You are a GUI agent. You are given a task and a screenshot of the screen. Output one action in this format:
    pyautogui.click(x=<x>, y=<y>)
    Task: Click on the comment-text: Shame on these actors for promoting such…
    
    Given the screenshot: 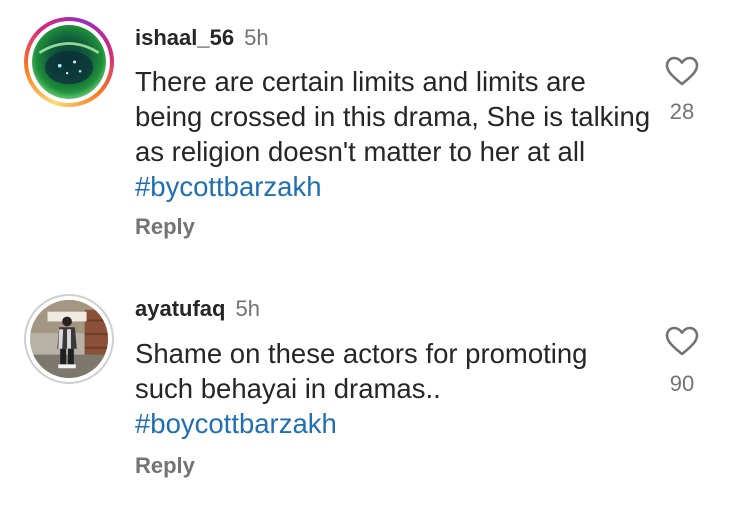 What is the action you would take?
    pyautogui.click(x=385, y=388)
    